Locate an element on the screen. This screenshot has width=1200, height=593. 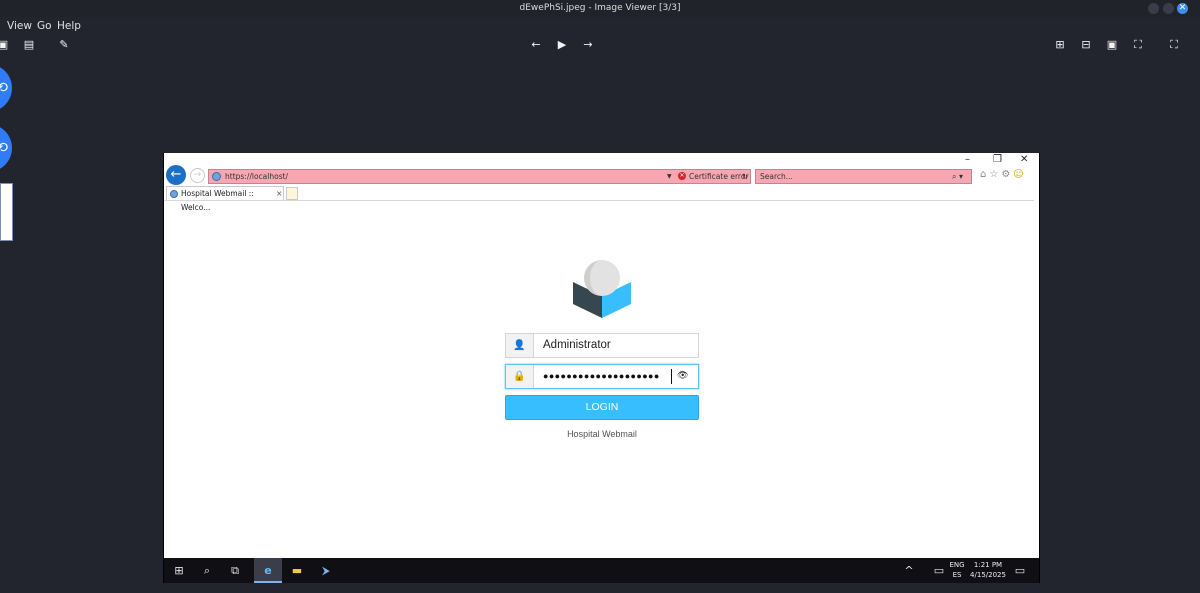
viewer-menu-bar: View Go Help is located at coordinates (150, 26).